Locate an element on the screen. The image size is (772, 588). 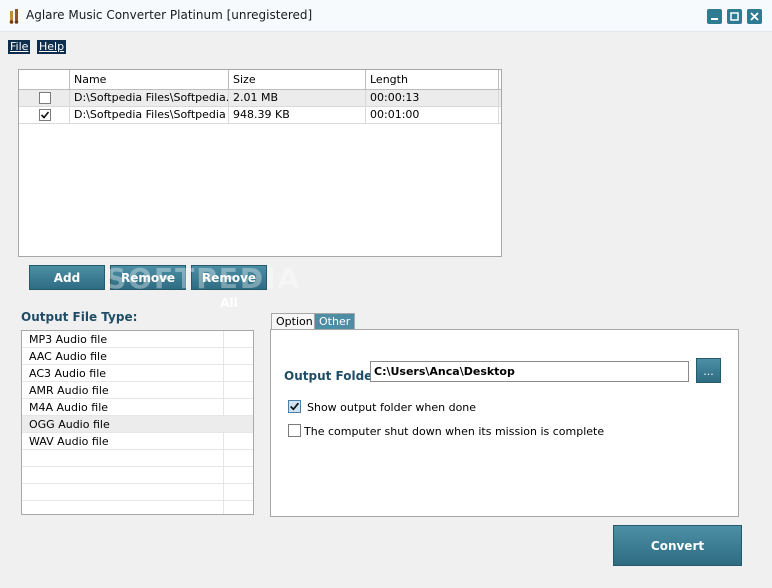
row-name: D:\Softpedia Files\Softpedia.mp3 is located at coordinates (149, 98).